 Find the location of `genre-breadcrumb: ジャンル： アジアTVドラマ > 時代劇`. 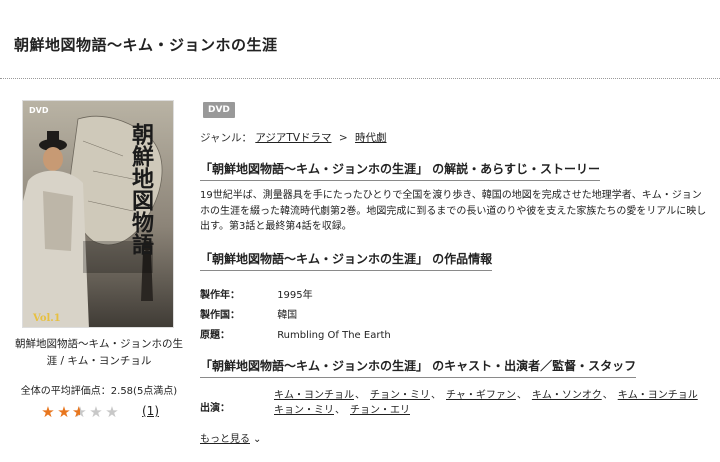

genre-breadcrumb: ジャンル： アジアTVドラマ > 時代劇 is located at coordinates (293, 137).